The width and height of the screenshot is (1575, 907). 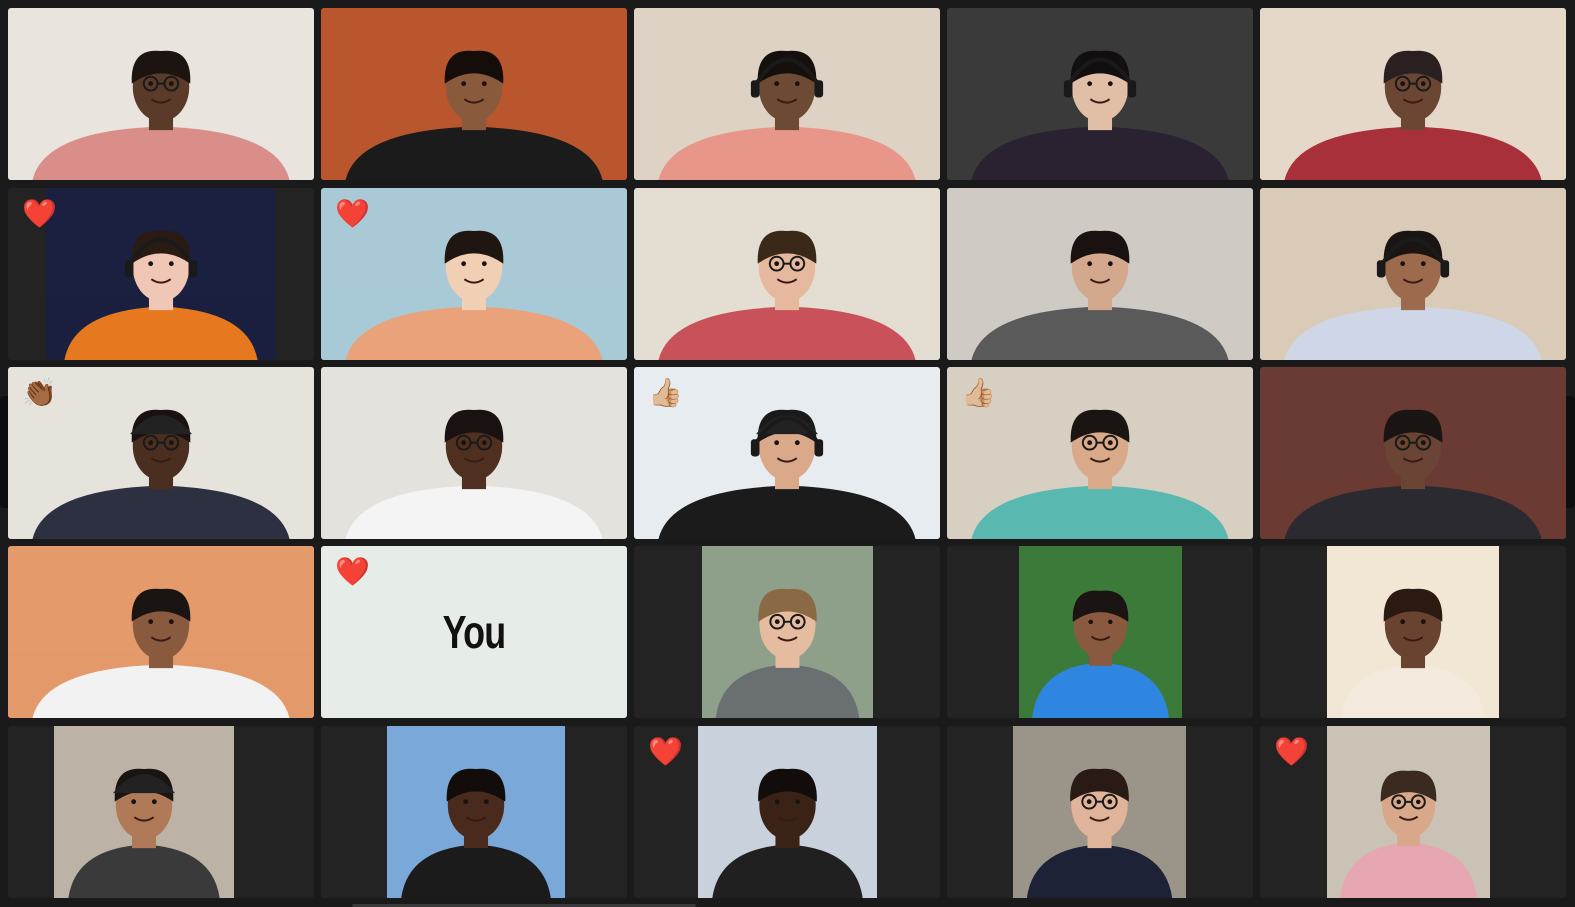 I want to click on self-video-tile: You ❤️, so click(x=474, y=632).